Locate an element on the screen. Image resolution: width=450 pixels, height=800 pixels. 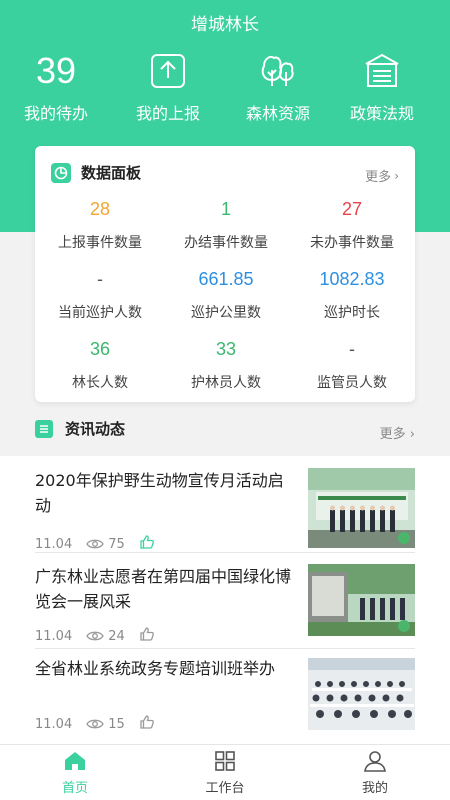
tab-workbench: 工作台 is located at coordinates (225, 772).